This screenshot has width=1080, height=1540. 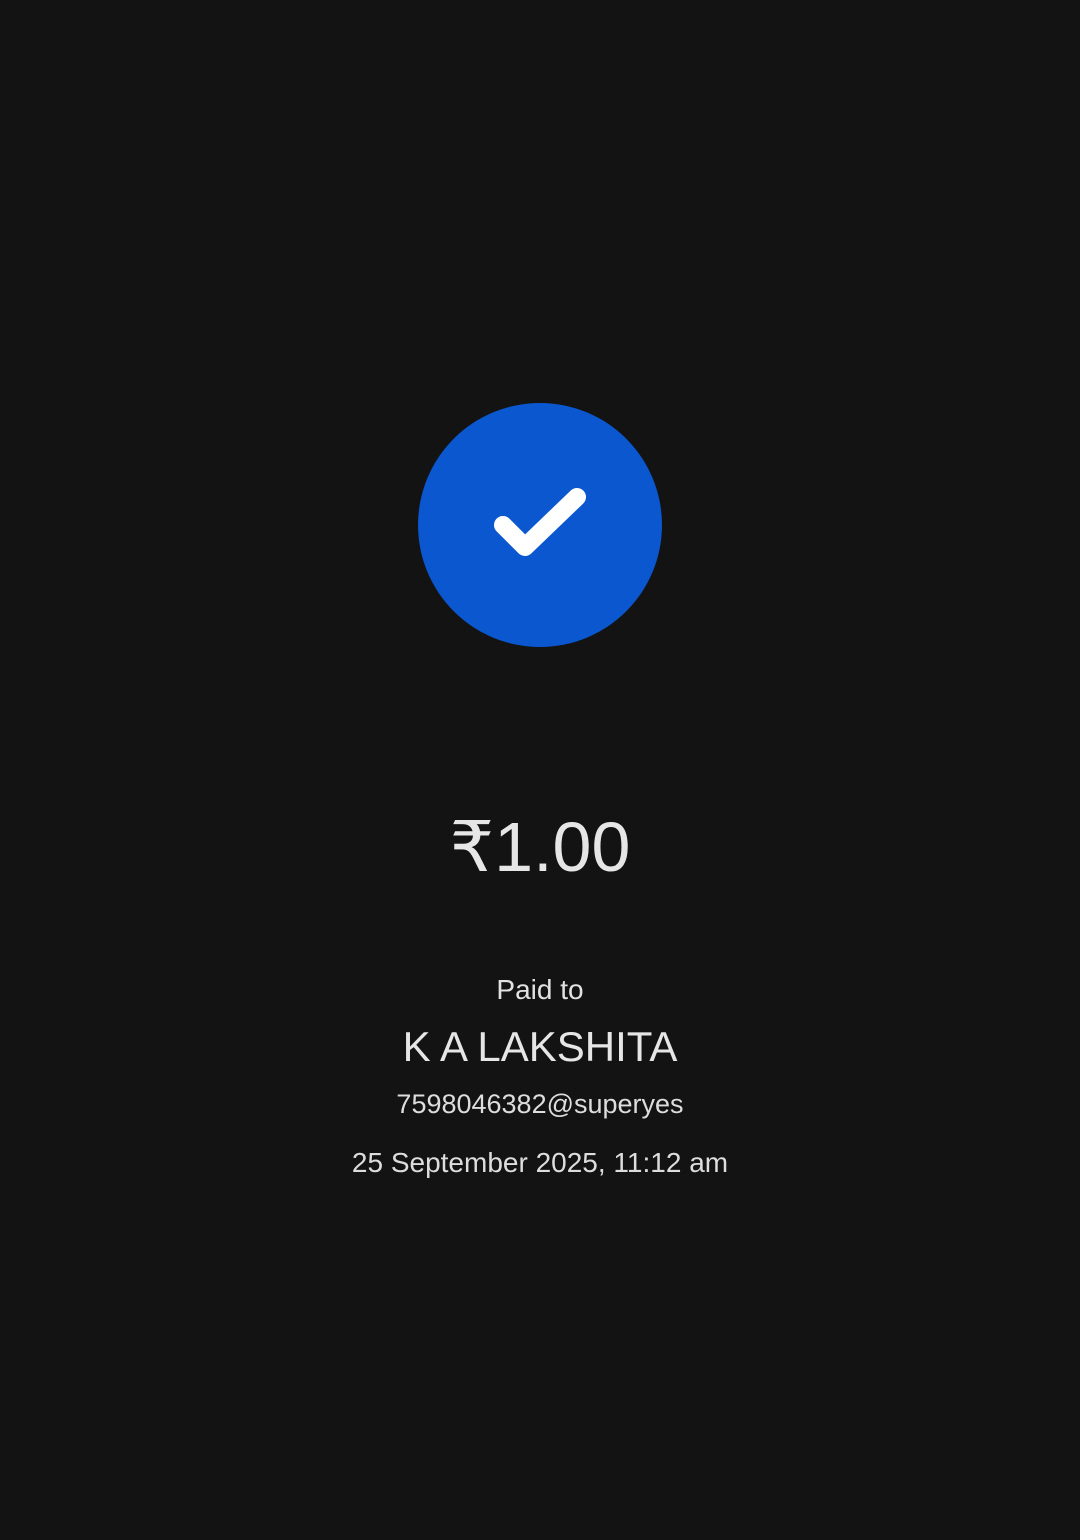 What do you see at coordinates (540, 989) in the screenshot?
I see `paid-to-label: Paid to` at bounding box center [540, 989].